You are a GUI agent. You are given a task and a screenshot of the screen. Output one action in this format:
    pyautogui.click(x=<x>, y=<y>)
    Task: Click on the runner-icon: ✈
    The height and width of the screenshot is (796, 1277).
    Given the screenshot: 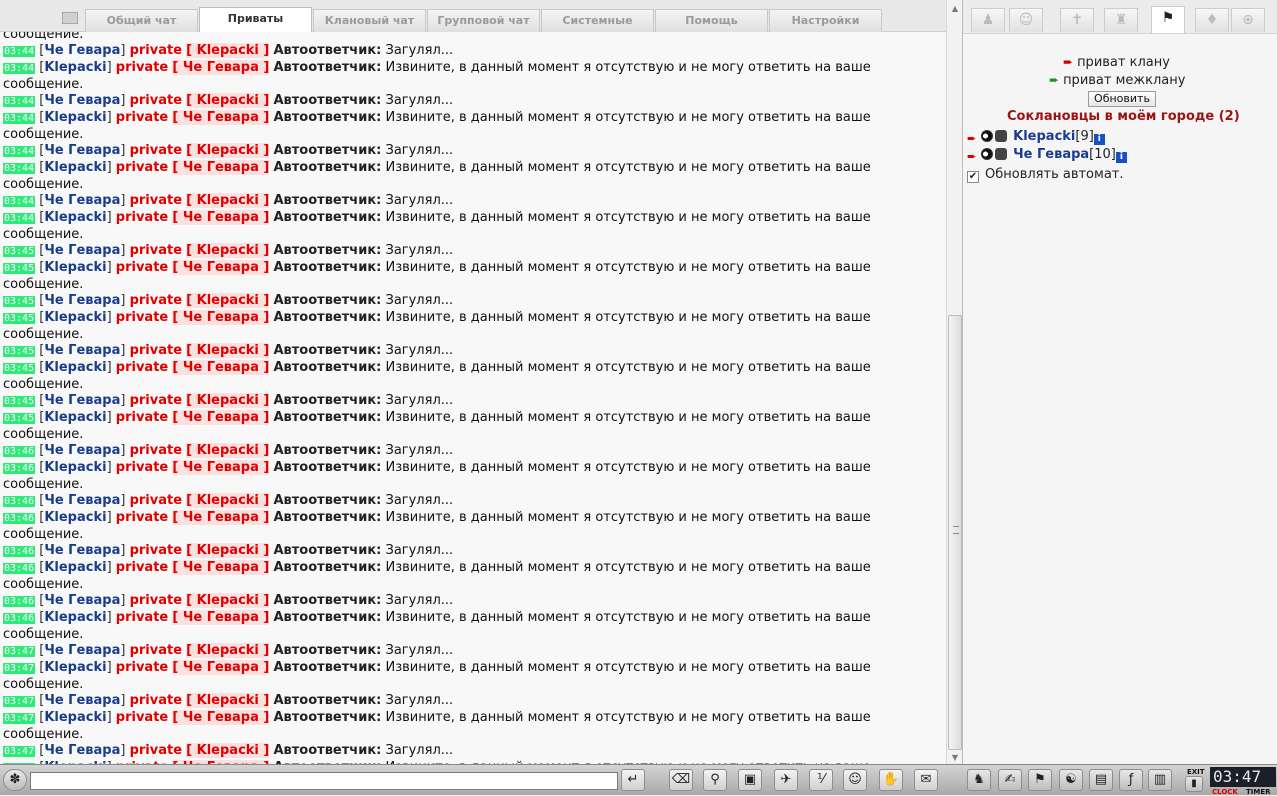 What is the action you would take?
    pyautogui.click(x=786, y=780)
    